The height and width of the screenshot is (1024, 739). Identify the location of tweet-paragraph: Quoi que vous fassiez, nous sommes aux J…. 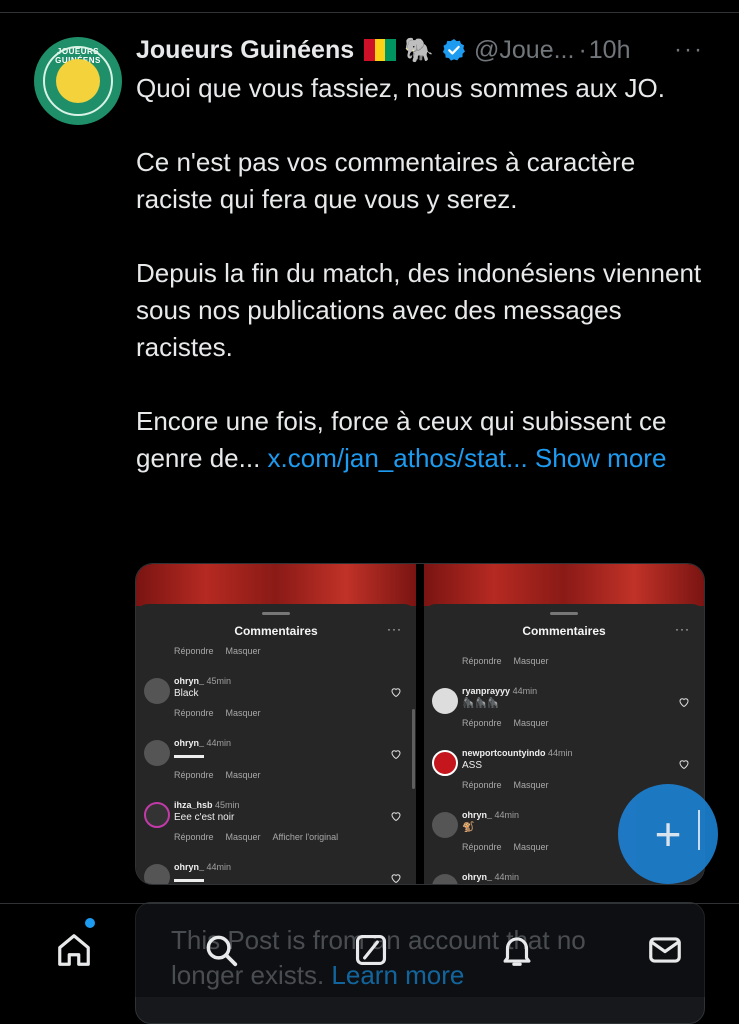
(400, 88).